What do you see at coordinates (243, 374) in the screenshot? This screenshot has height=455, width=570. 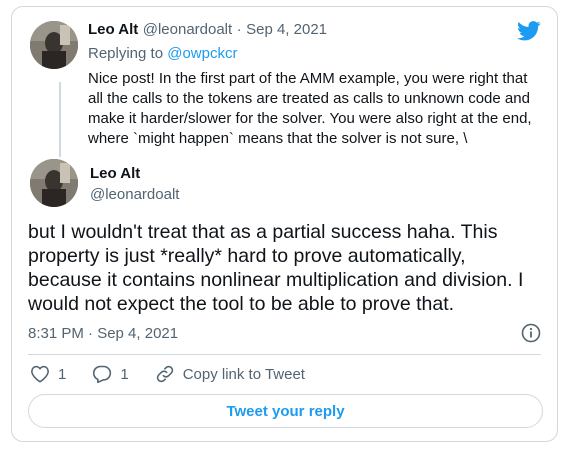 I see `copy-link-label: Copy link to Tweet` at bounding box center [243, 374].